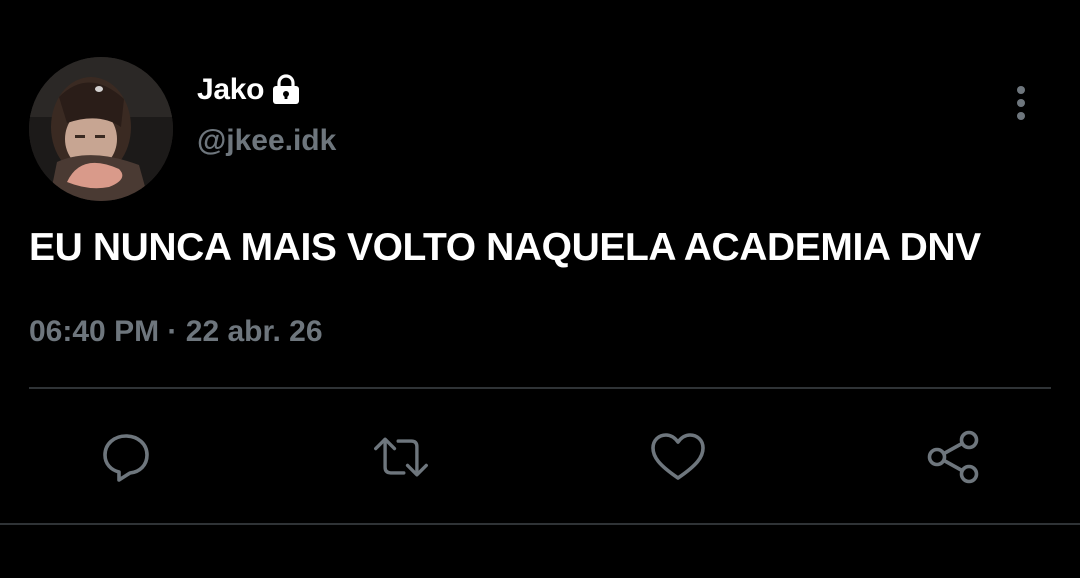 The image size is (1080, 578). Describe the element at coordinates (266, 141) in the screenshot. I see `user-handle: @jkee.idk` at that location.